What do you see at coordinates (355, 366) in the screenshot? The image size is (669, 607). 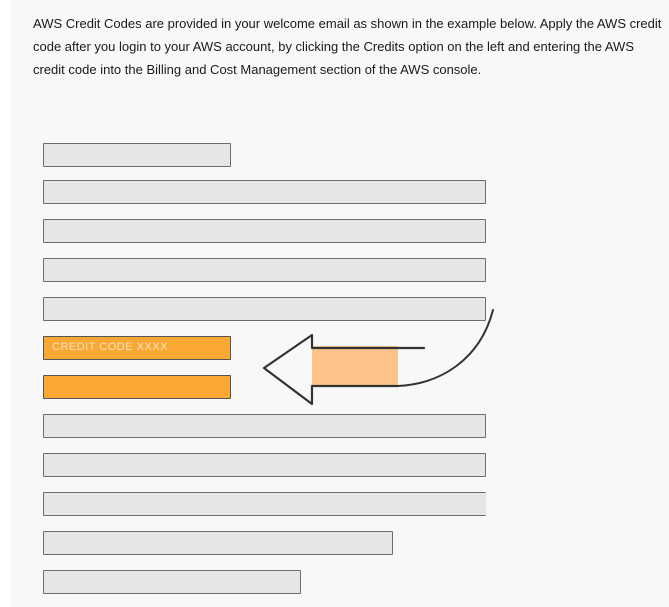 I see `arrow-shaft` at bounding box center [355, 366].